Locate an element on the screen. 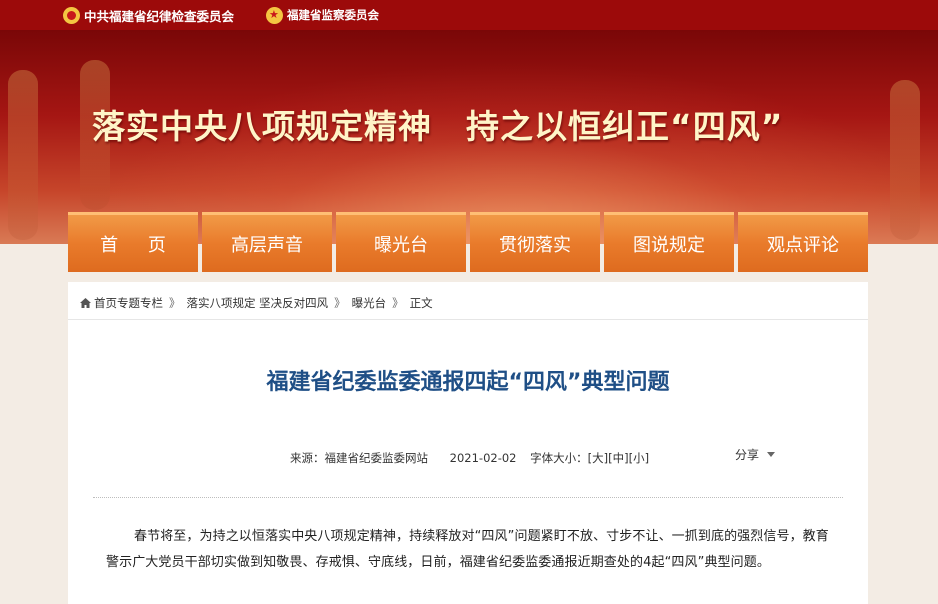  banner-slogan-1: 落实中央八项规定精神 is located at coordinates (262, 126).